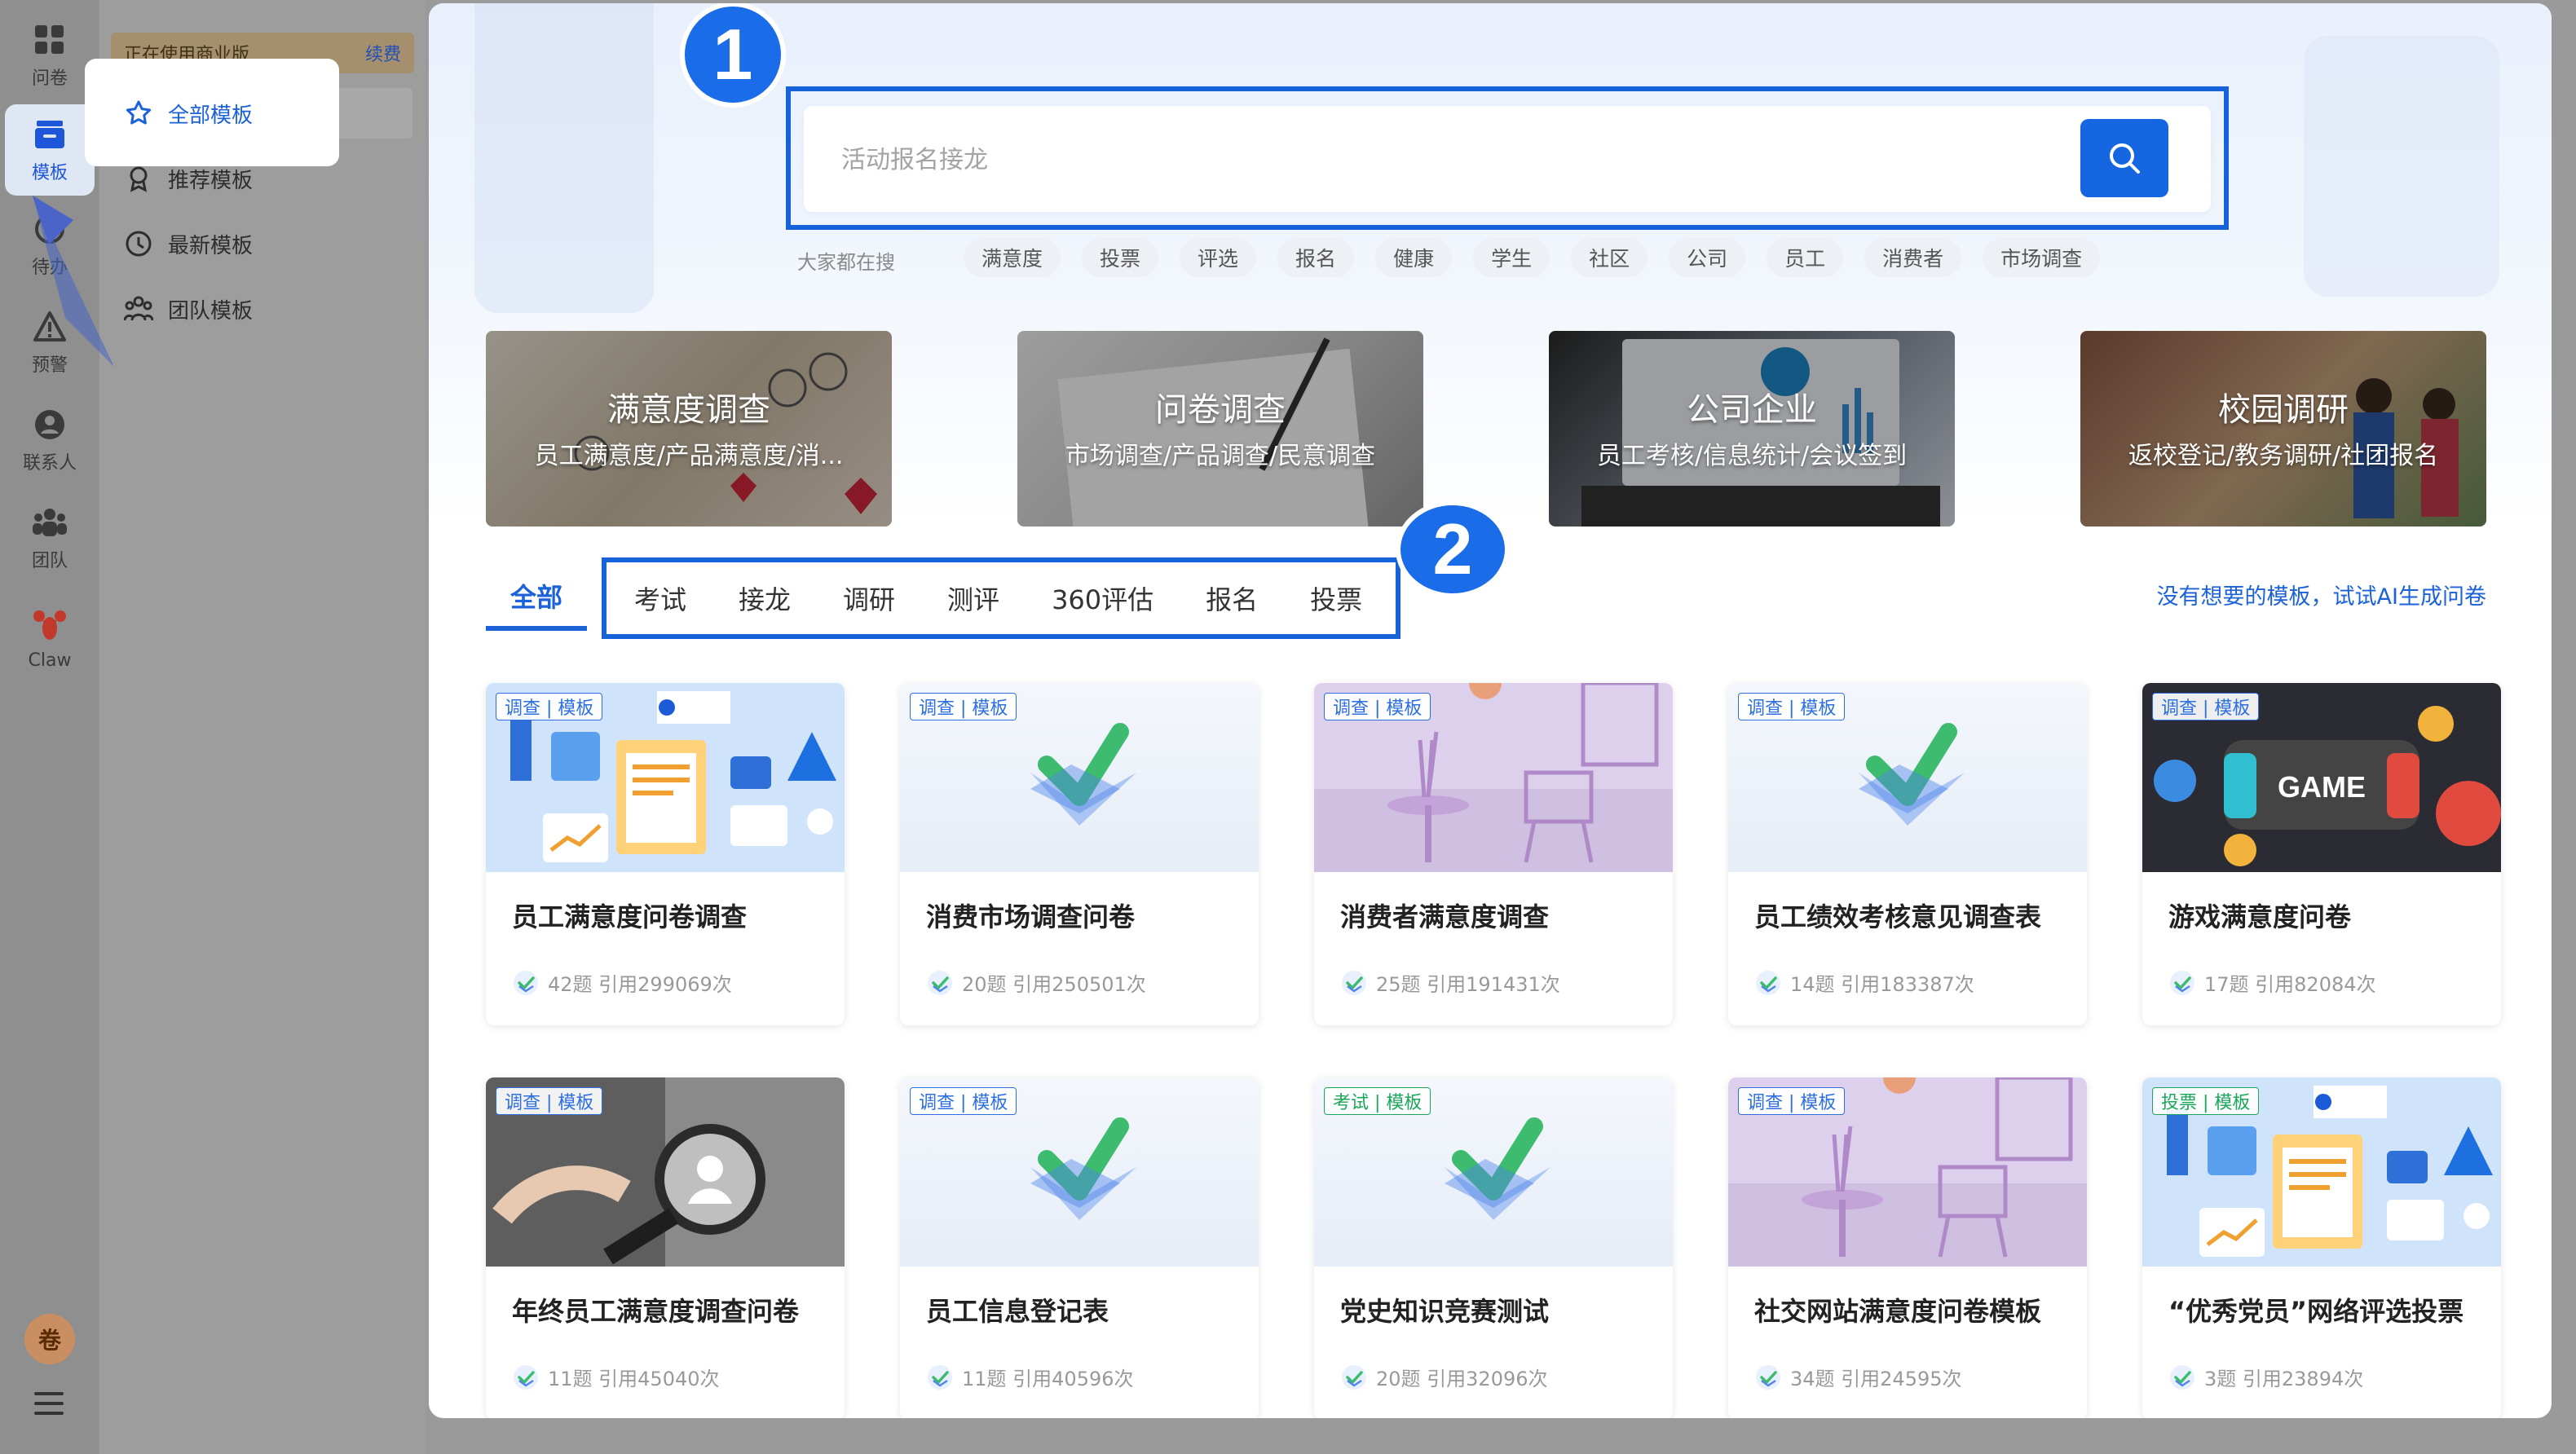 The width and height of the screenshot is (2576, 1454). What do you see at coordinates (656, 1311) in the screenshot?
I see `template-title: 年终员工满意度调查问卷` at bounding box center [656, 1311].